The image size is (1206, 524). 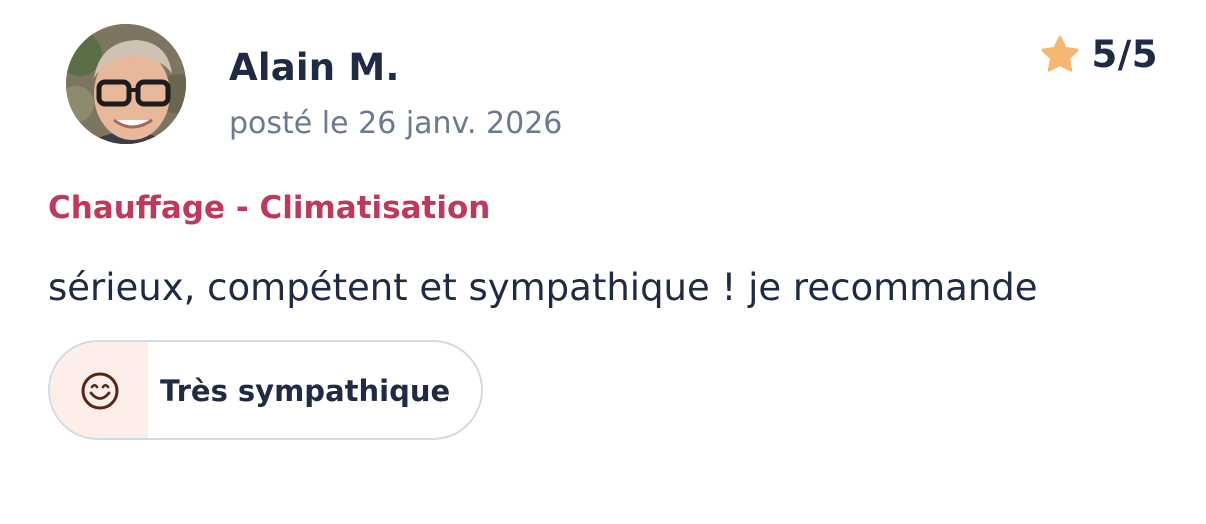 What do you see at coordinates (1124, 54) in the screenshot?
I see `rating-value: 5/5` at bounding box center [1124, 54].